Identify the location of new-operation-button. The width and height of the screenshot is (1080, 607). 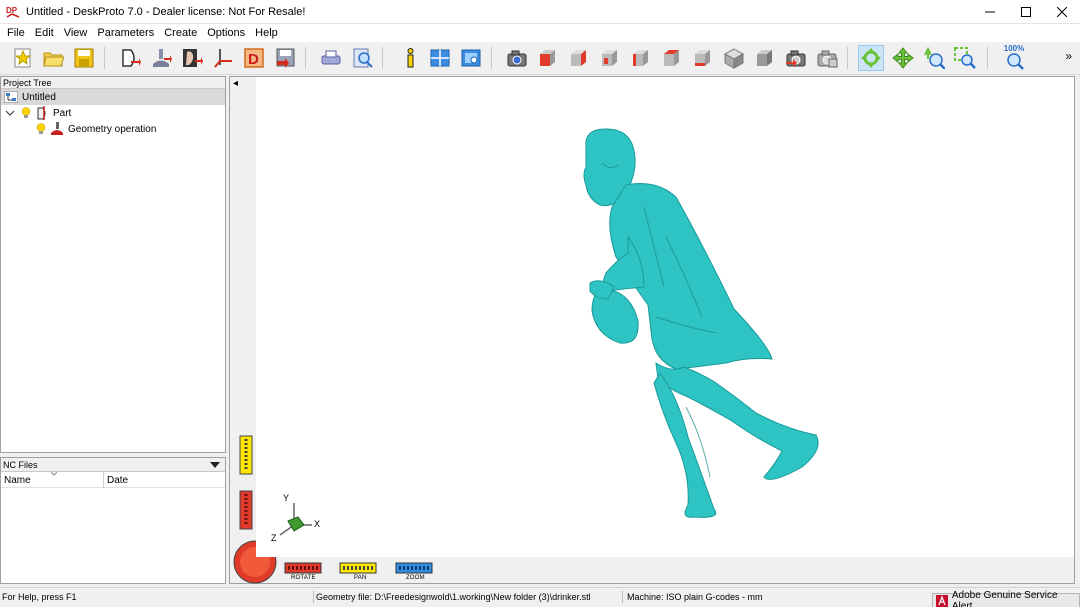
(161, 58).